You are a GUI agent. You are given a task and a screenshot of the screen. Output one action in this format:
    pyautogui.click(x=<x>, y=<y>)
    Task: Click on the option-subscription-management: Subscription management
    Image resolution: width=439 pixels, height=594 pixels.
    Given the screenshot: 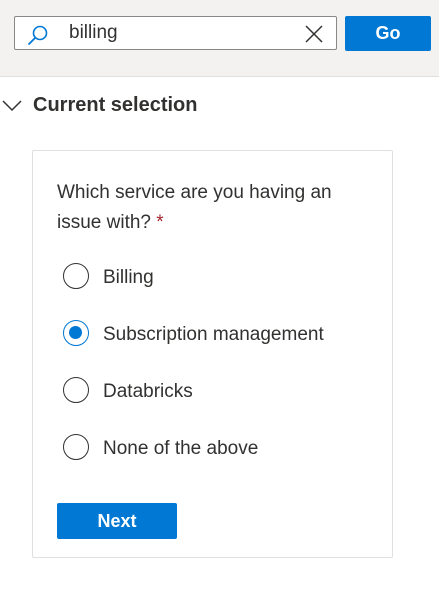 What is the action you would take?
    pyautogui.click(x=223, y=335)
    